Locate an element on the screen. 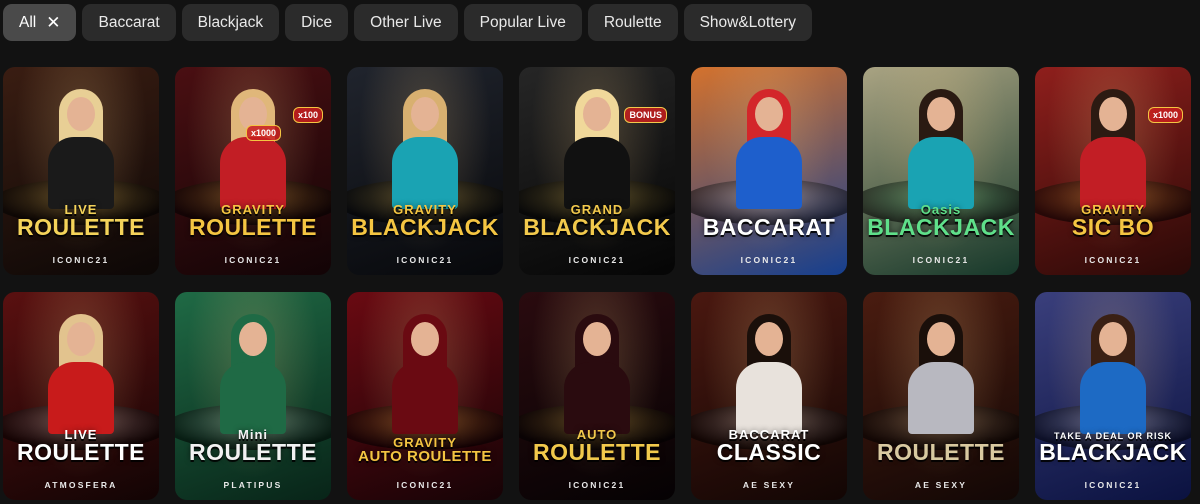 The height and width of the screenshot is (504, 1200). game-card: x1000 GRAVITY SIC BO ICONIC21 is located at coordinates (1113, 171).